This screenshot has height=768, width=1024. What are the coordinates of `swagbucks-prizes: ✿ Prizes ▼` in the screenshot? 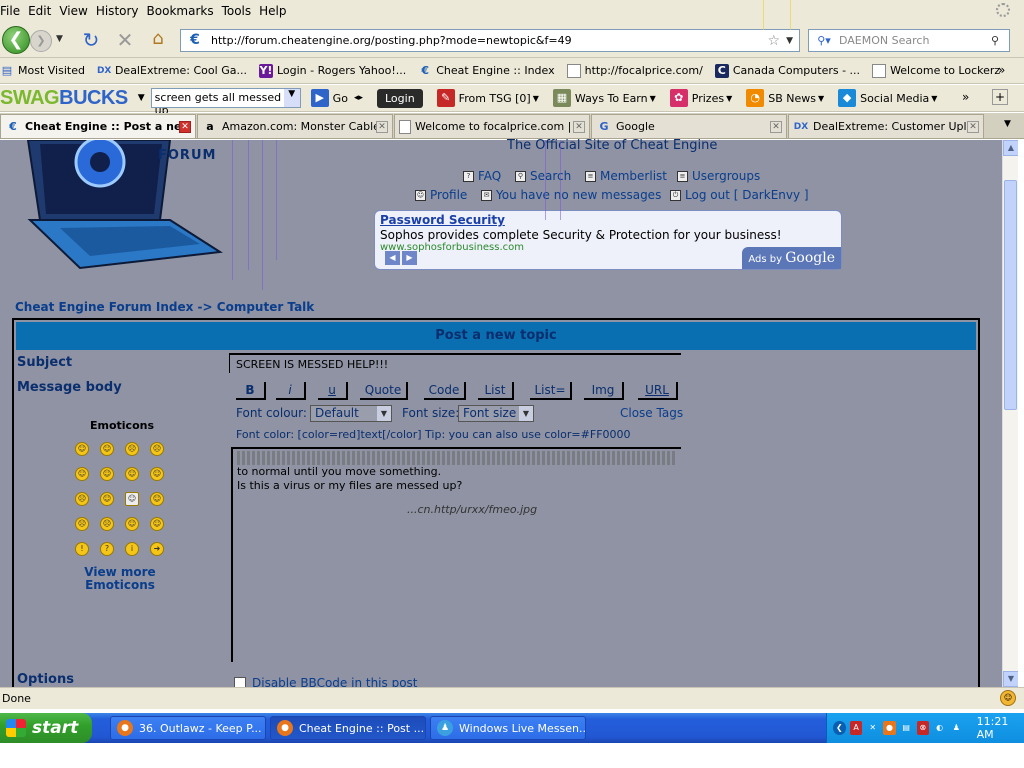 It's located at (700, 98).